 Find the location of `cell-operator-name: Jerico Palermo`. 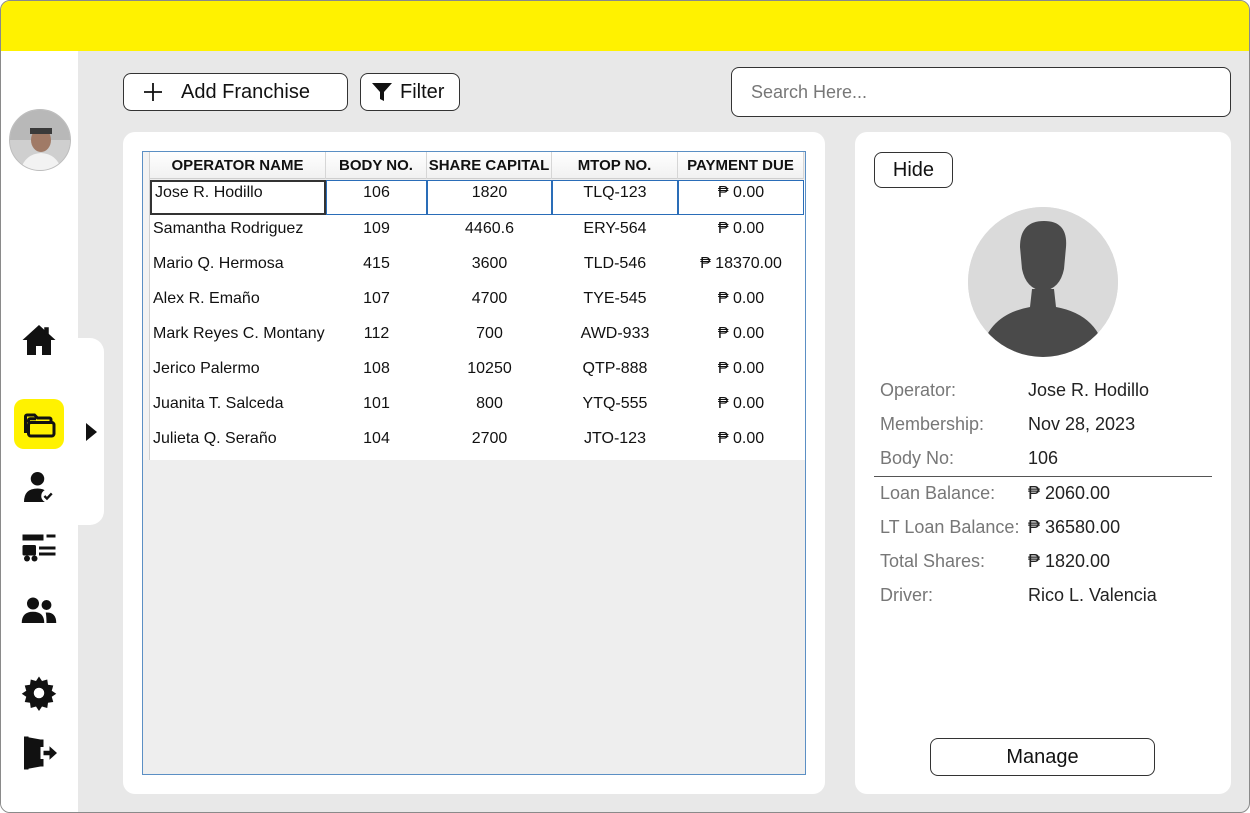

cell-operator-name: Jerico Palermo is located at coordinates (206, 368).